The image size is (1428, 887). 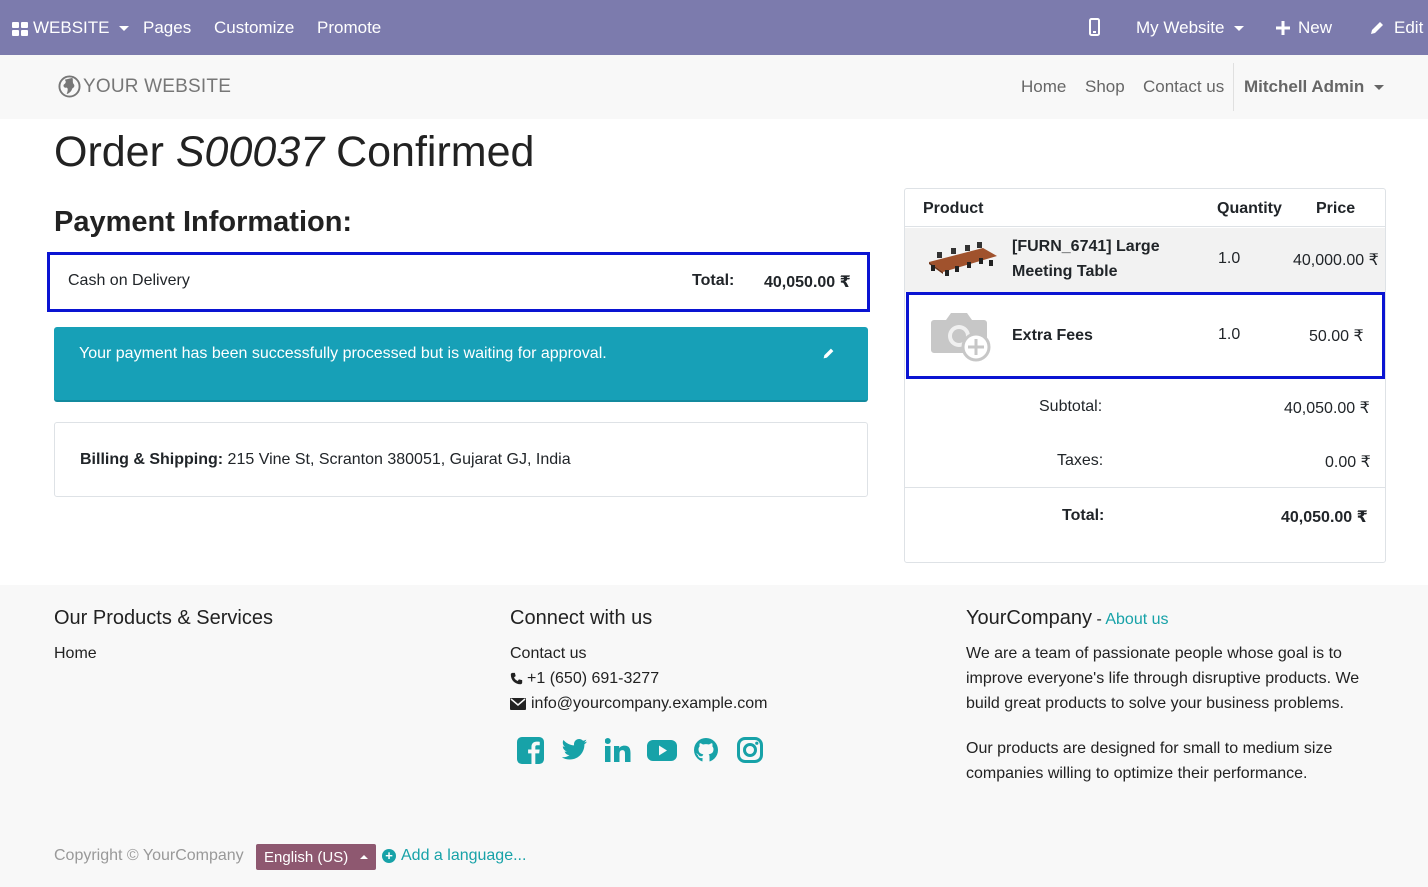 I want to click on product-thumbnail, so click(x=962, y=260).